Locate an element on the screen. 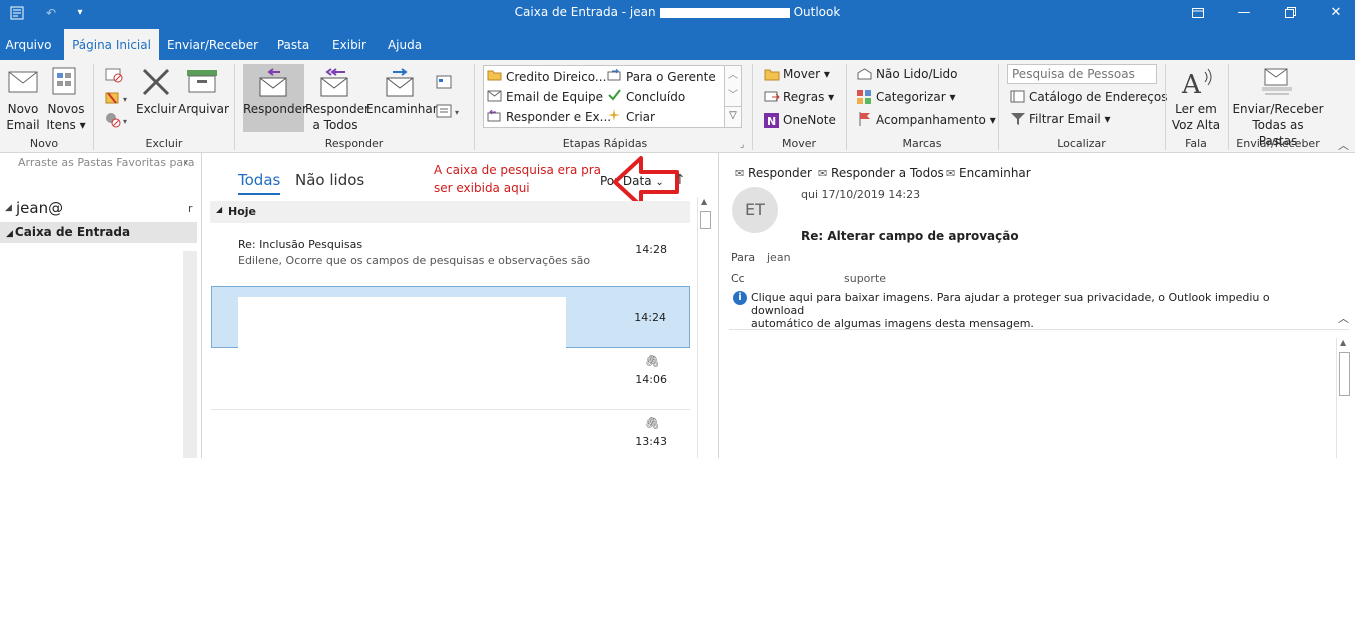  filter-email-button: Filtrar Email ▾ is located at coordinates (1070, 119).